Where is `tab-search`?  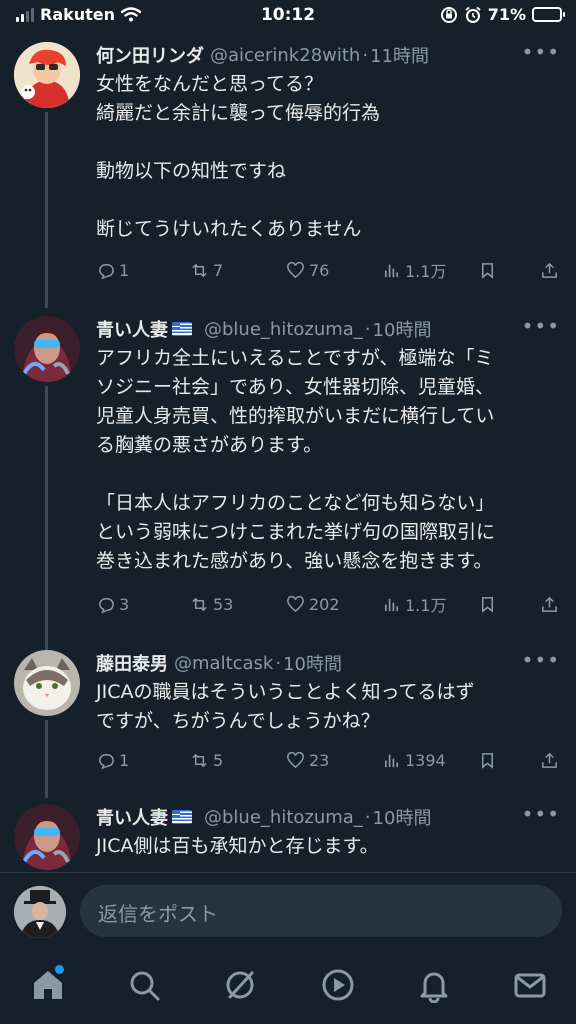
tab-search is located at coordinates (144, 985).